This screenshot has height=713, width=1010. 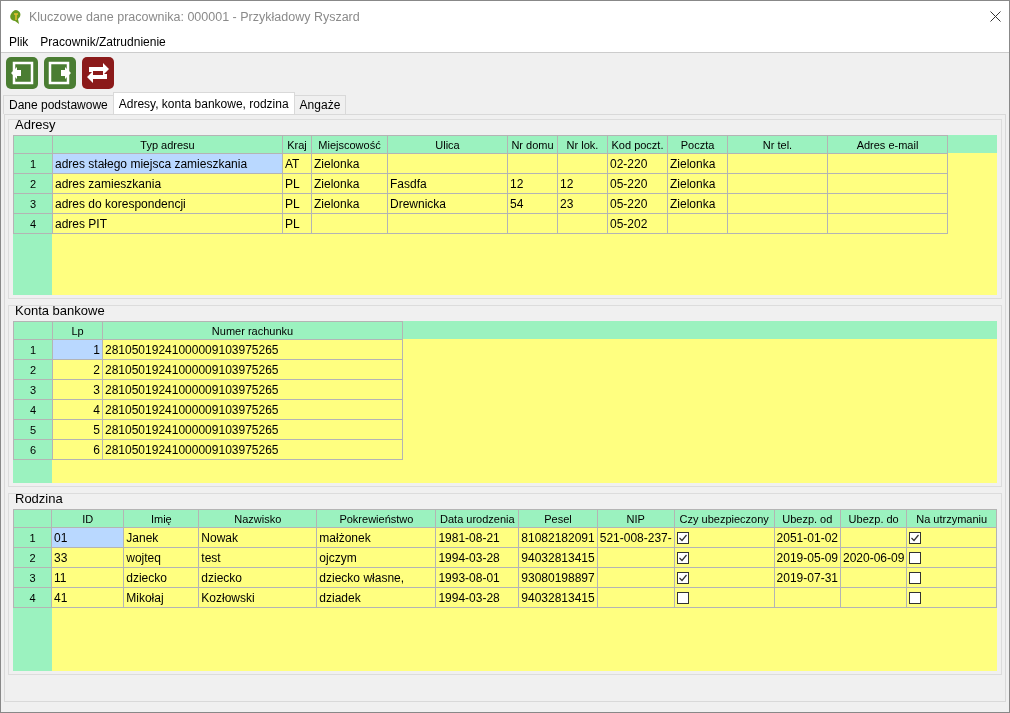 What do you see at coordinates (349, 144) in the screenshot?
I see `column-header: Miejscowość` at bounding box center [349, 144].